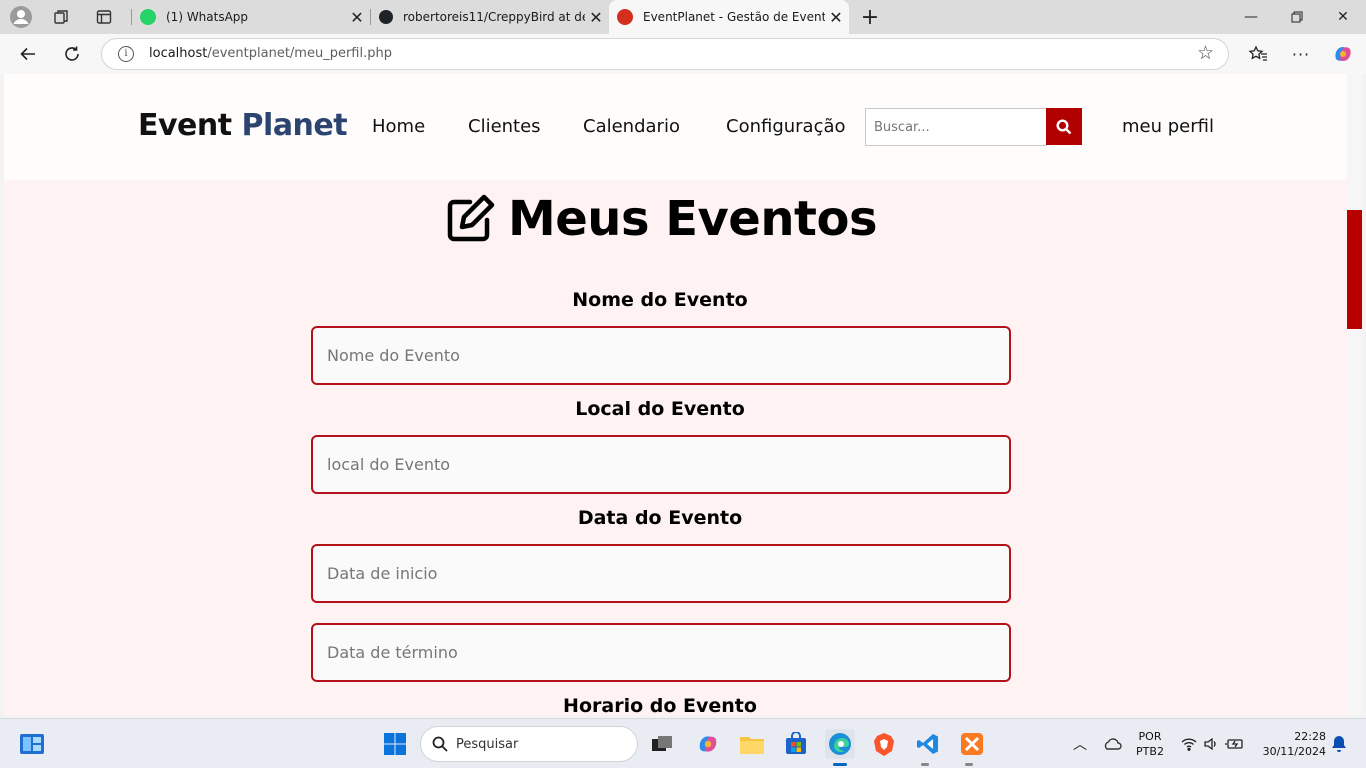 The height and width of the screenshot is (768, 1366). I want to click on clock-date: 30/11/2024, so click(1294, 751).